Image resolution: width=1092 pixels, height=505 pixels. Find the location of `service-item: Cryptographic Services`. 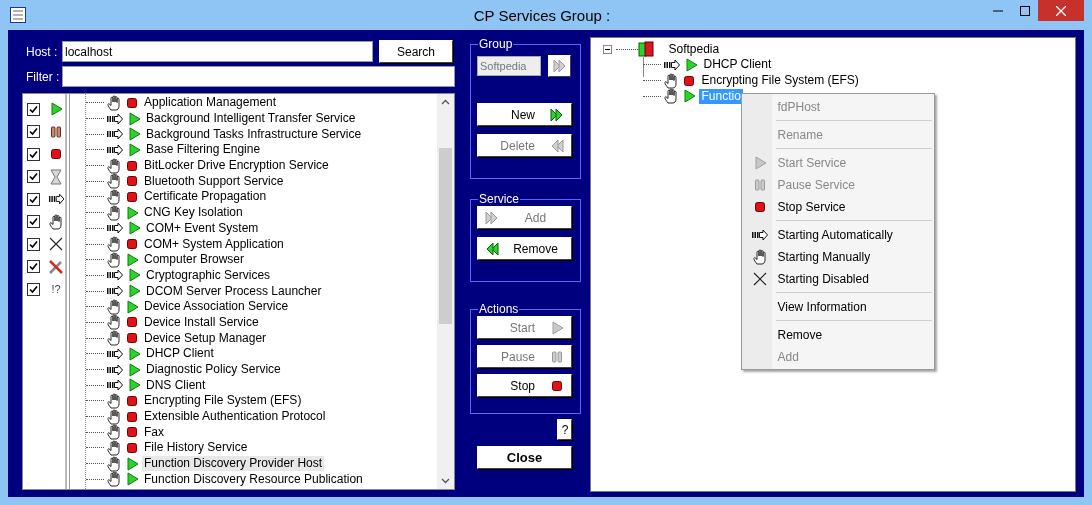

service-item: Cryptographic Services is located at coordinates (208, 275).